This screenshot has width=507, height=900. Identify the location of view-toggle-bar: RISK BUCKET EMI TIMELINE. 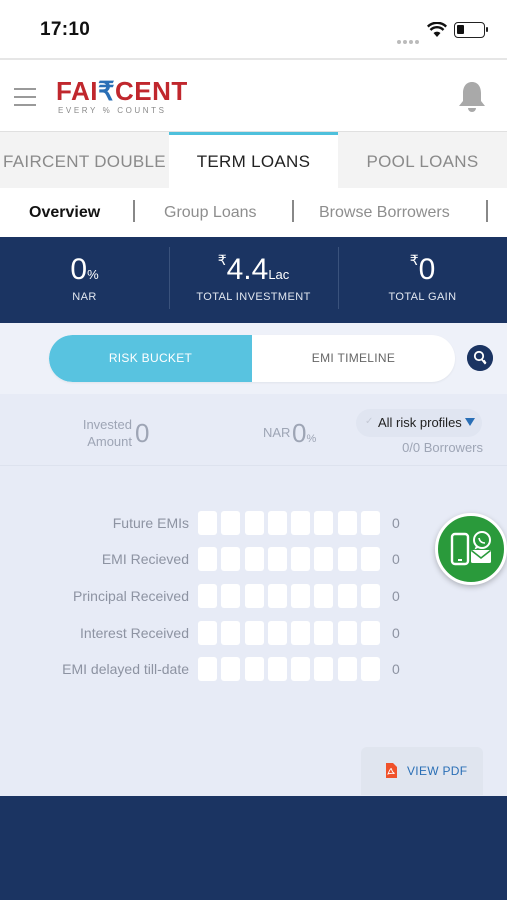
(253, 358).